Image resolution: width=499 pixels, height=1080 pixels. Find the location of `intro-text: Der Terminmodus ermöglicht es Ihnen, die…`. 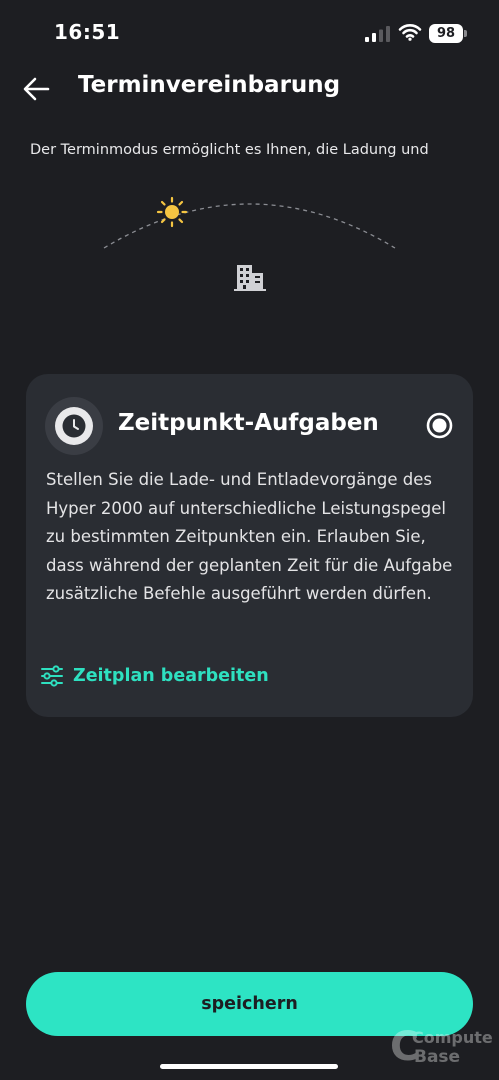

intro-text: Der Terminmodus ermöglicht es Ihnen, die… is located at coordinates (229, 150).